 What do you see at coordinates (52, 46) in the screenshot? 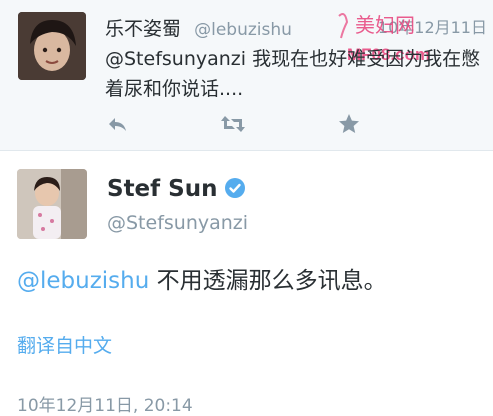
I see `reply-author-avatar` at bounding box center [52, 46].